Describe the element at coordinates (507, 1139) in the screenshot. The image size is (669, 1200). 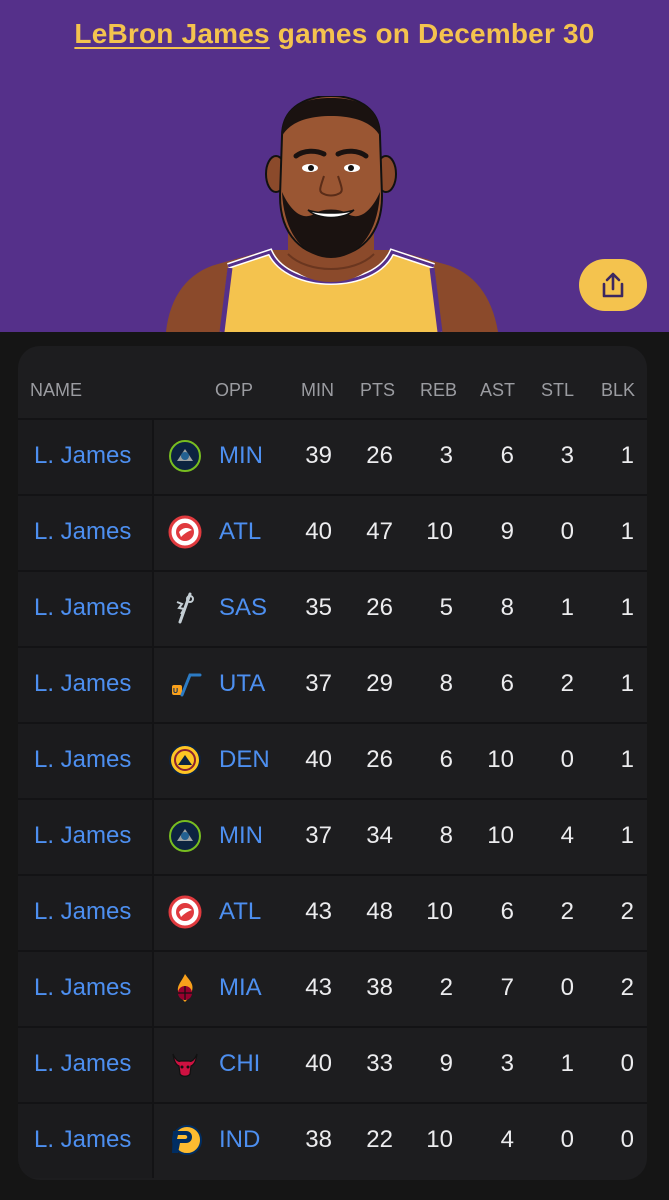
I see `stat-ast: 4` at that location.